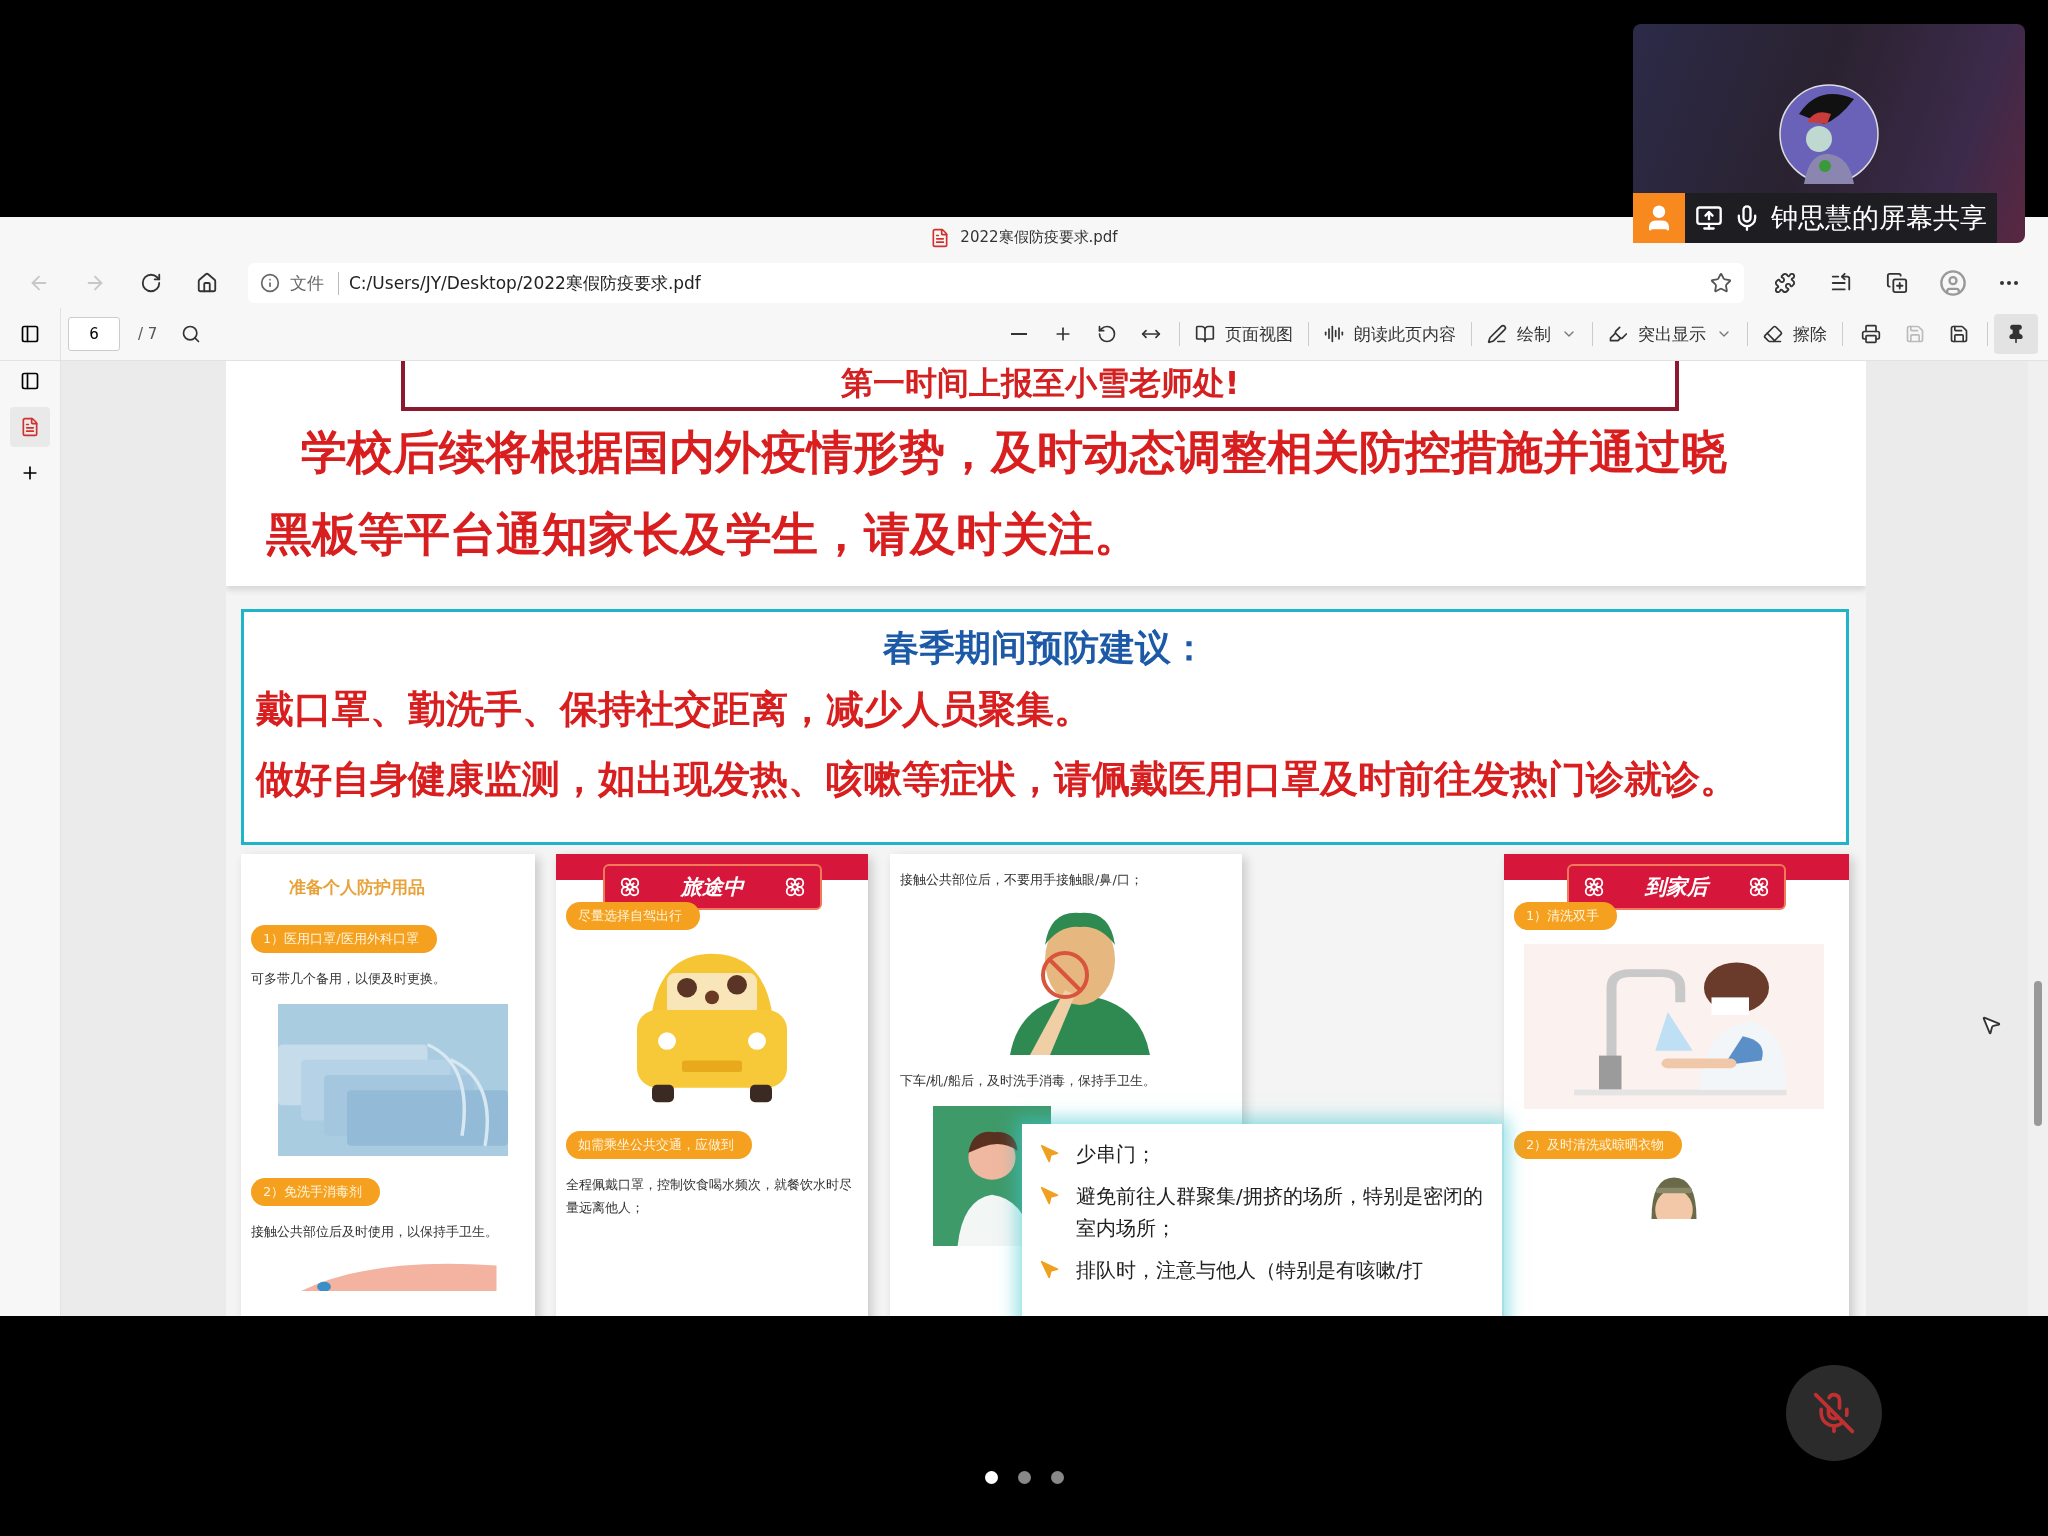 The image size is (2048, 1536). I want to click on card-text: 可多带几个备用，以便及时更换。, so click(348, 979).